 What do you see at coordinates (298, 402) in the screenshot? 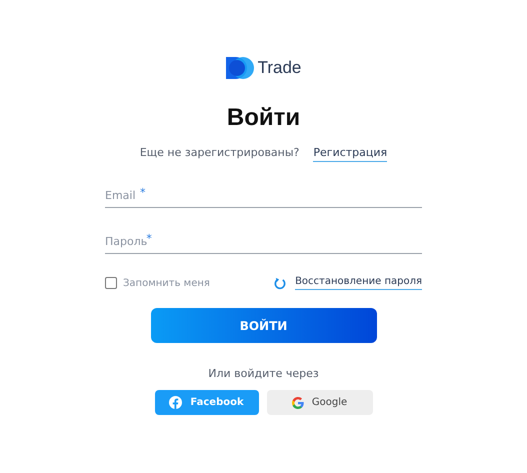
I see `google-icon` at bounding box center [298, 402].